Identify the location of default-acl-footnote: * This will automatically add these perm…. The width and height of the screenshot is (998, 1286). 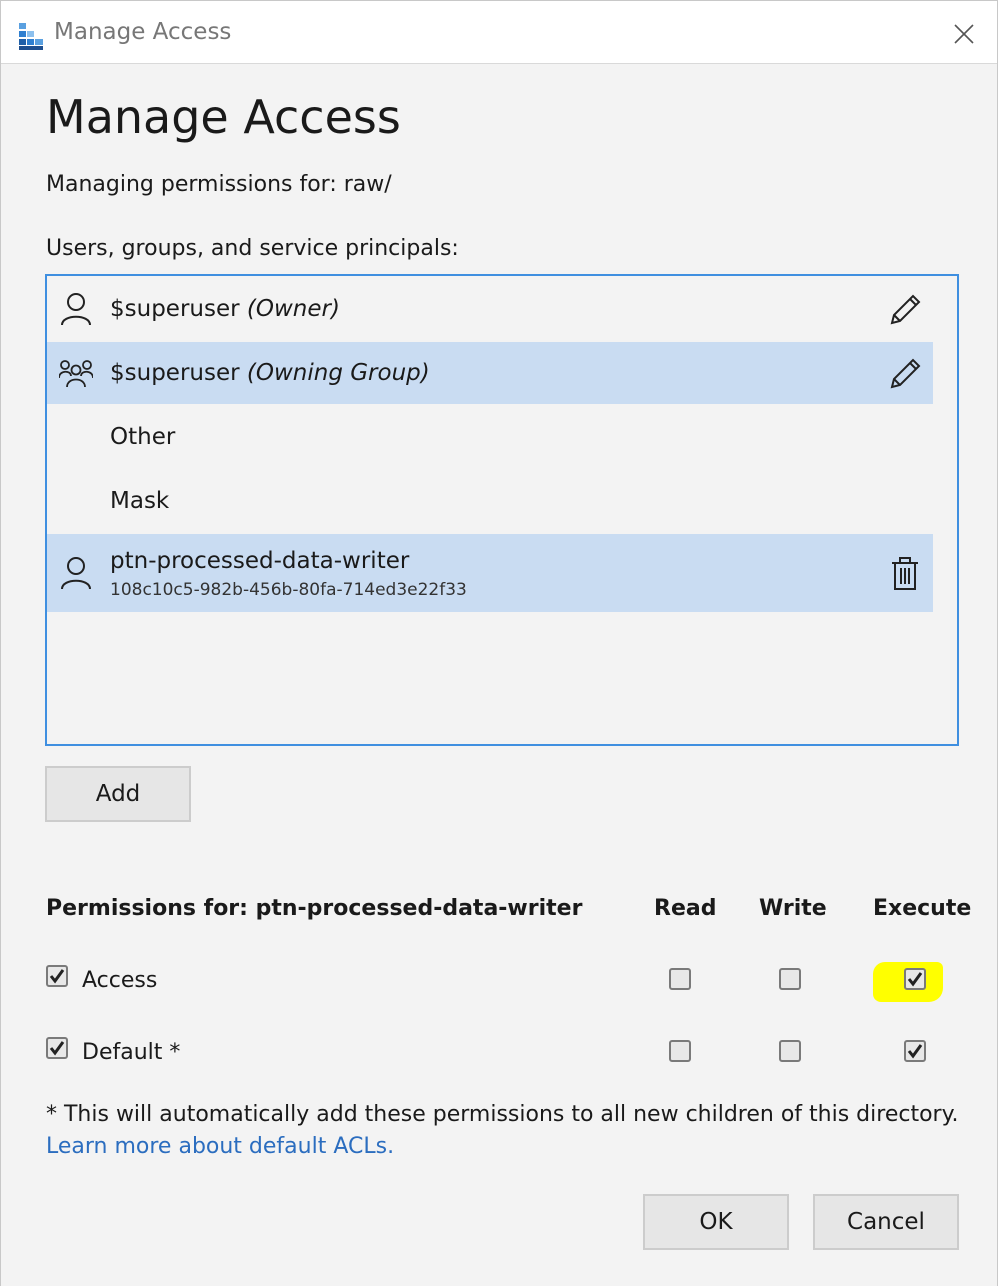
(502, 1114).